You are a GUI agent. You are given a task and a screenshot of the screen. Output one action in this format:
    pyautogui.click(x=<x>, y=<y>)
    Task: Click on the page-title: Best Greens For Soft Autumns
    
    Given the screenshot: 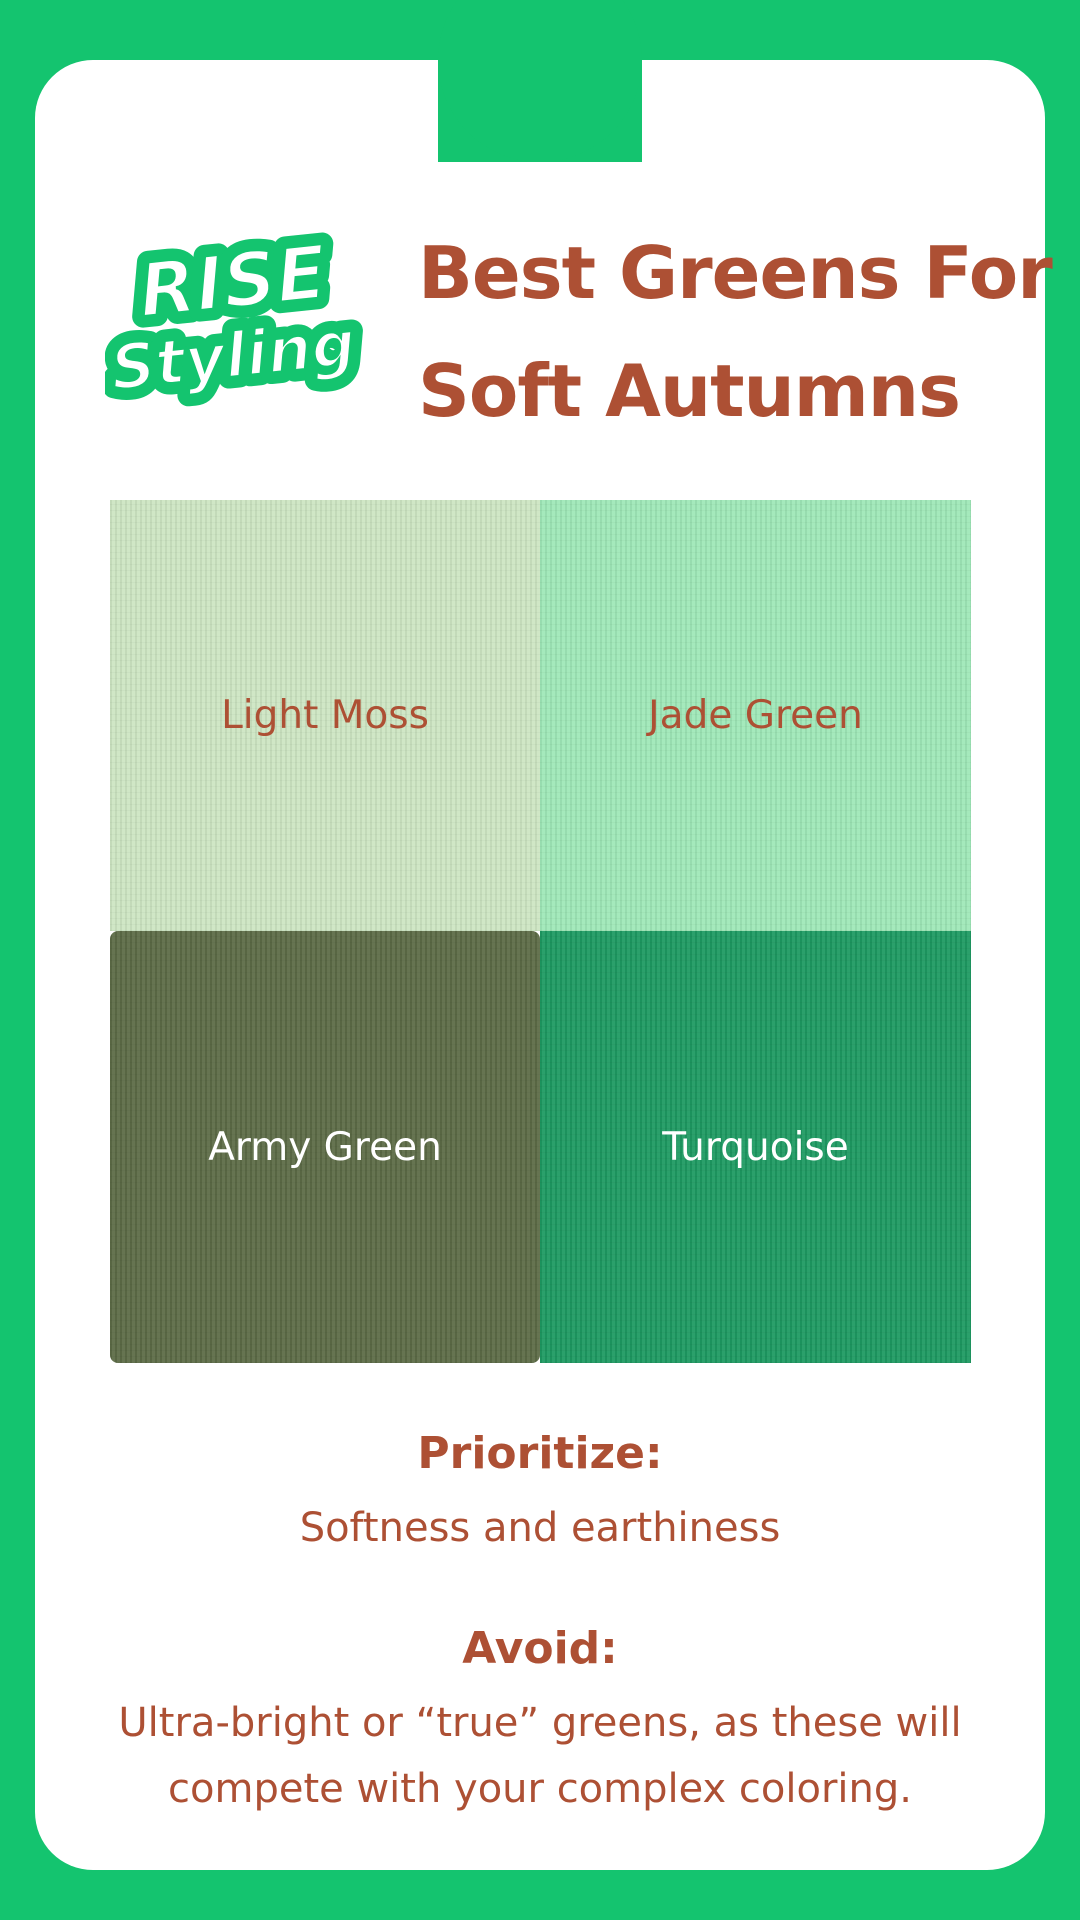 What is the action you would take?
    pyautogui.click(x=735, y=332)
    